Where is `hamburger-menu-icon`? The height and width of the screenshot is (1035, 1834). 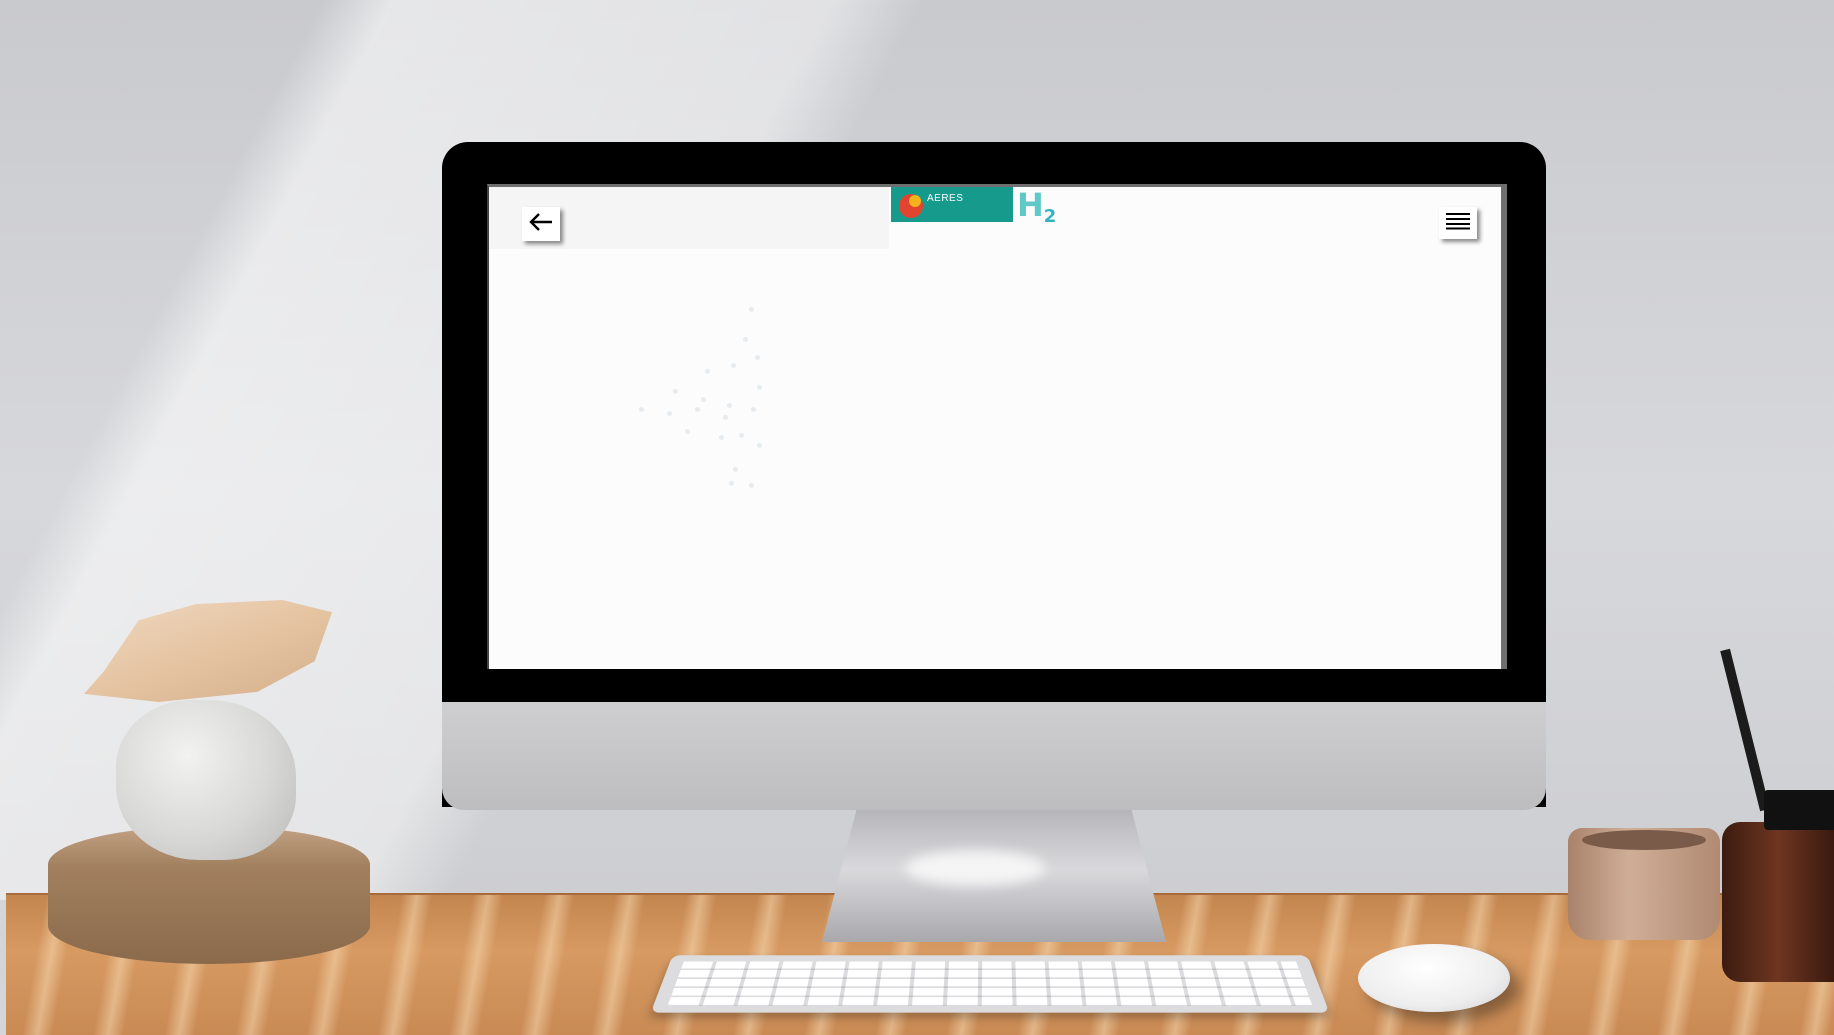
hamburger-menu-icon is located at coordinates (1458, 223).